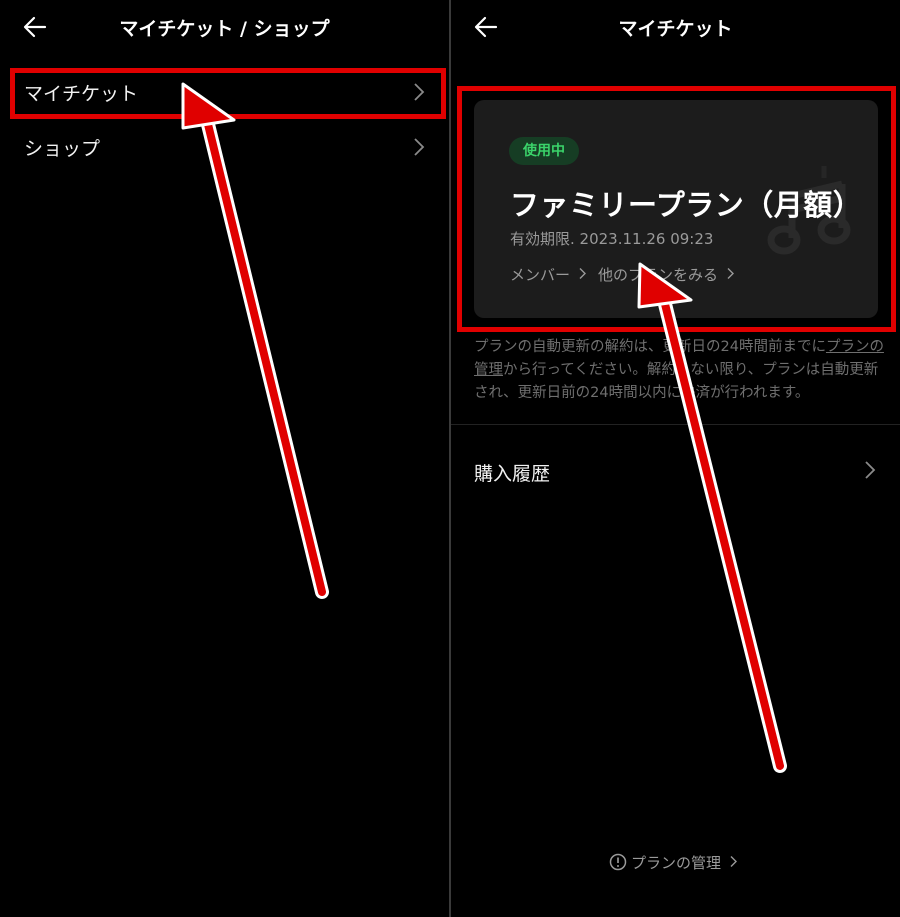 Image resolution: width=900 pixels, height=917 pixels. Describe the element at coordinates (618, 862) in the screenshot. I see `info-circle-icon` at that location.